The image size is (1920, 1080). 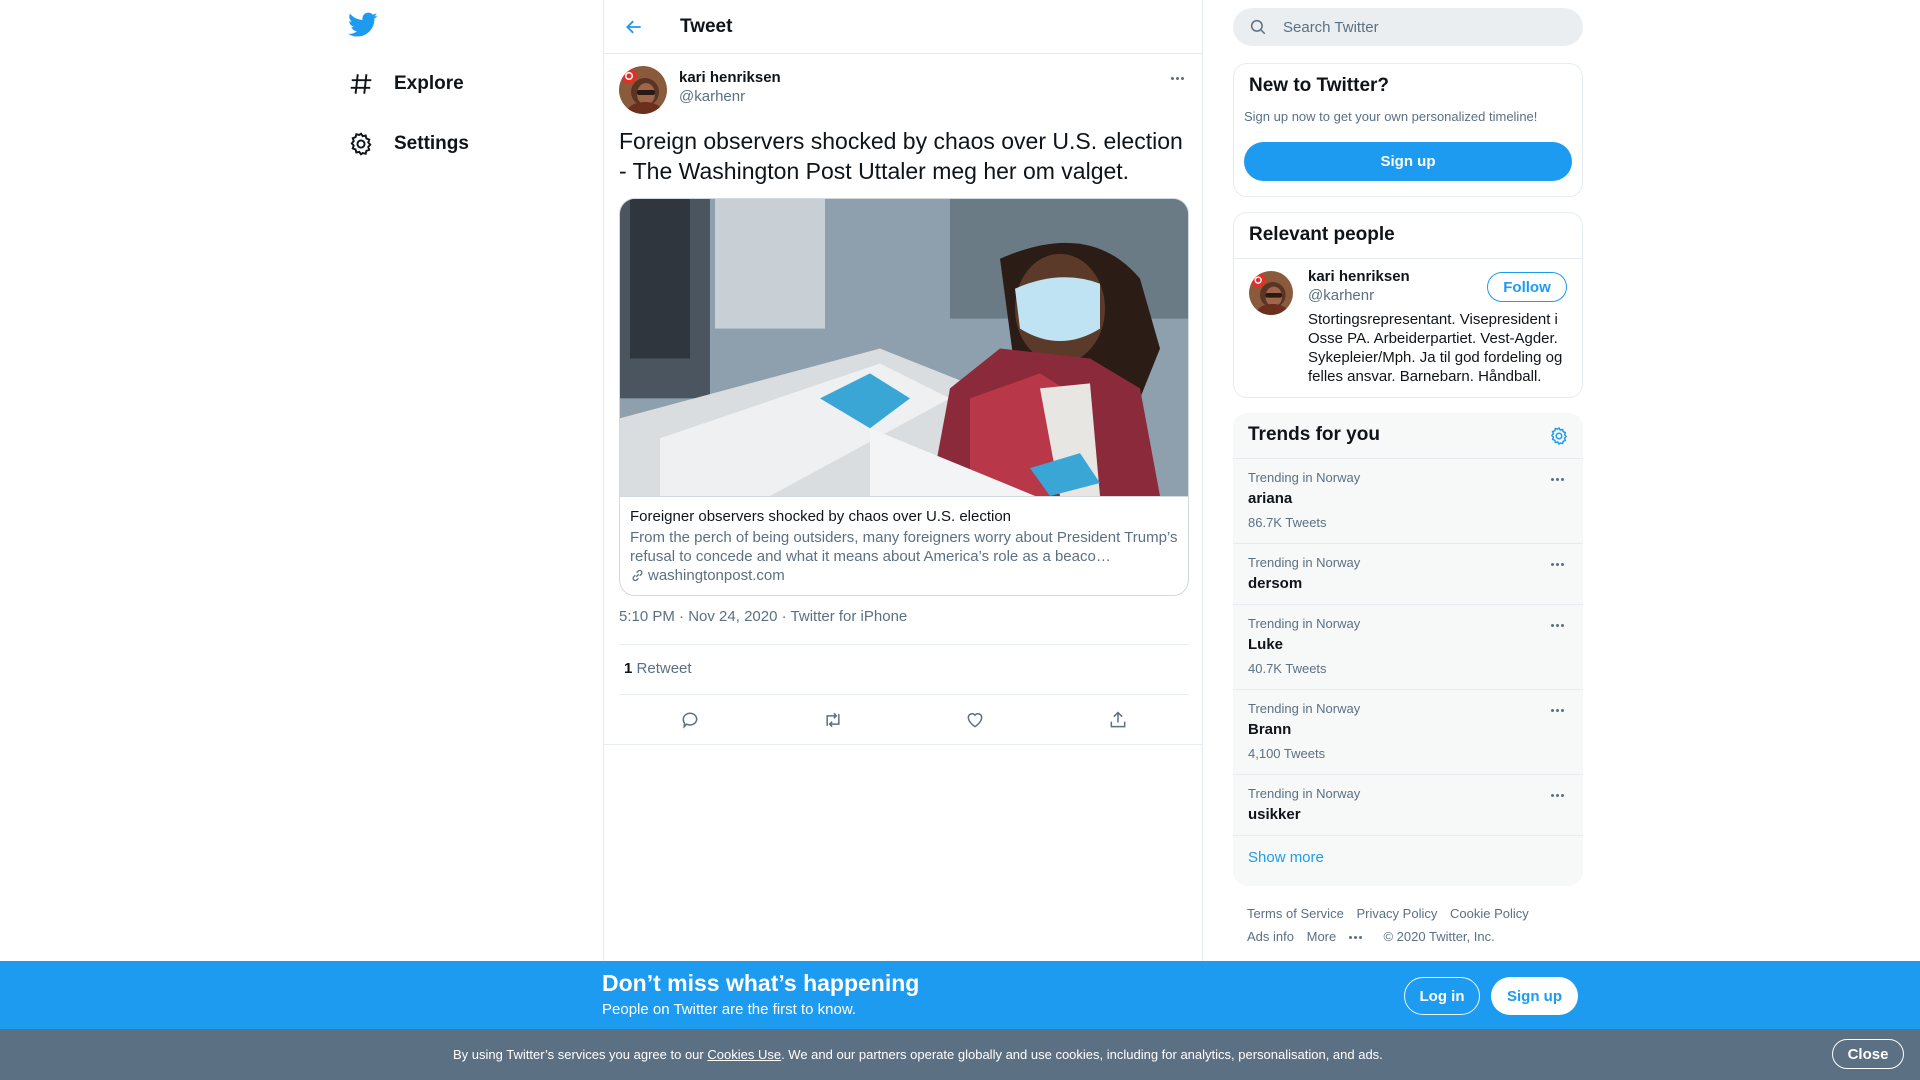 I want to click on search-icon, so click(x=1258, y=27).